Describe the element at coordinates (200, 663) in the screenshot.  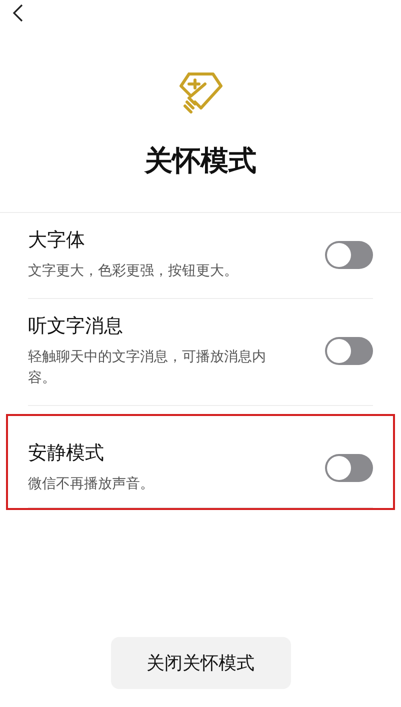
I see `close-button: 关闭关怀模式` at that location.